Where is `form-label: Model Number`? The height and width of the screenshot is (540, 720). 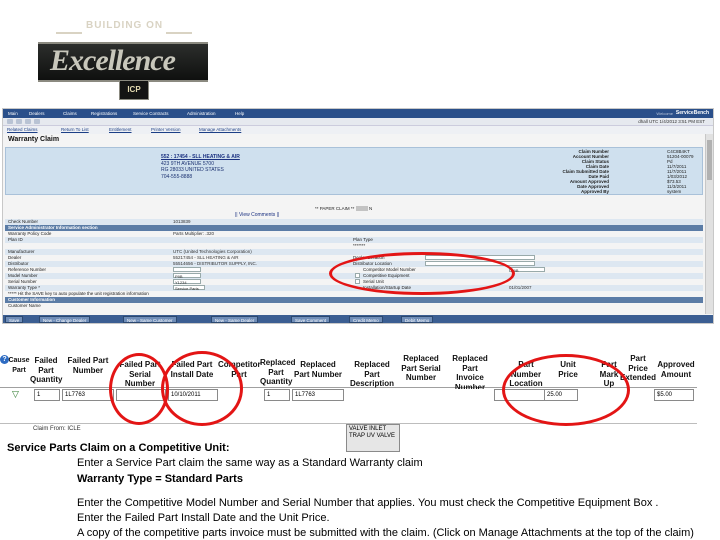 form-label: Model Number is located at coordinates (23, 275).